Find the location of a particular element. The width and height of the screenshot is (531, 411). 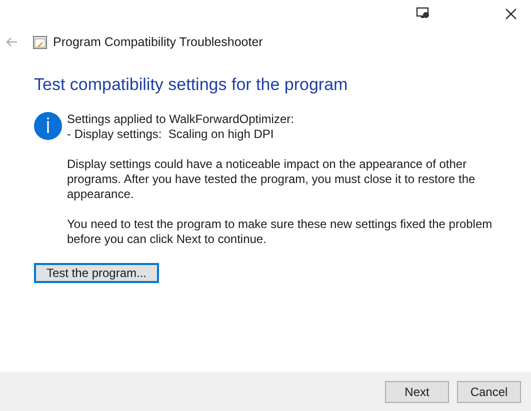

dialog-button: Next is located at coordinates (417, 391).